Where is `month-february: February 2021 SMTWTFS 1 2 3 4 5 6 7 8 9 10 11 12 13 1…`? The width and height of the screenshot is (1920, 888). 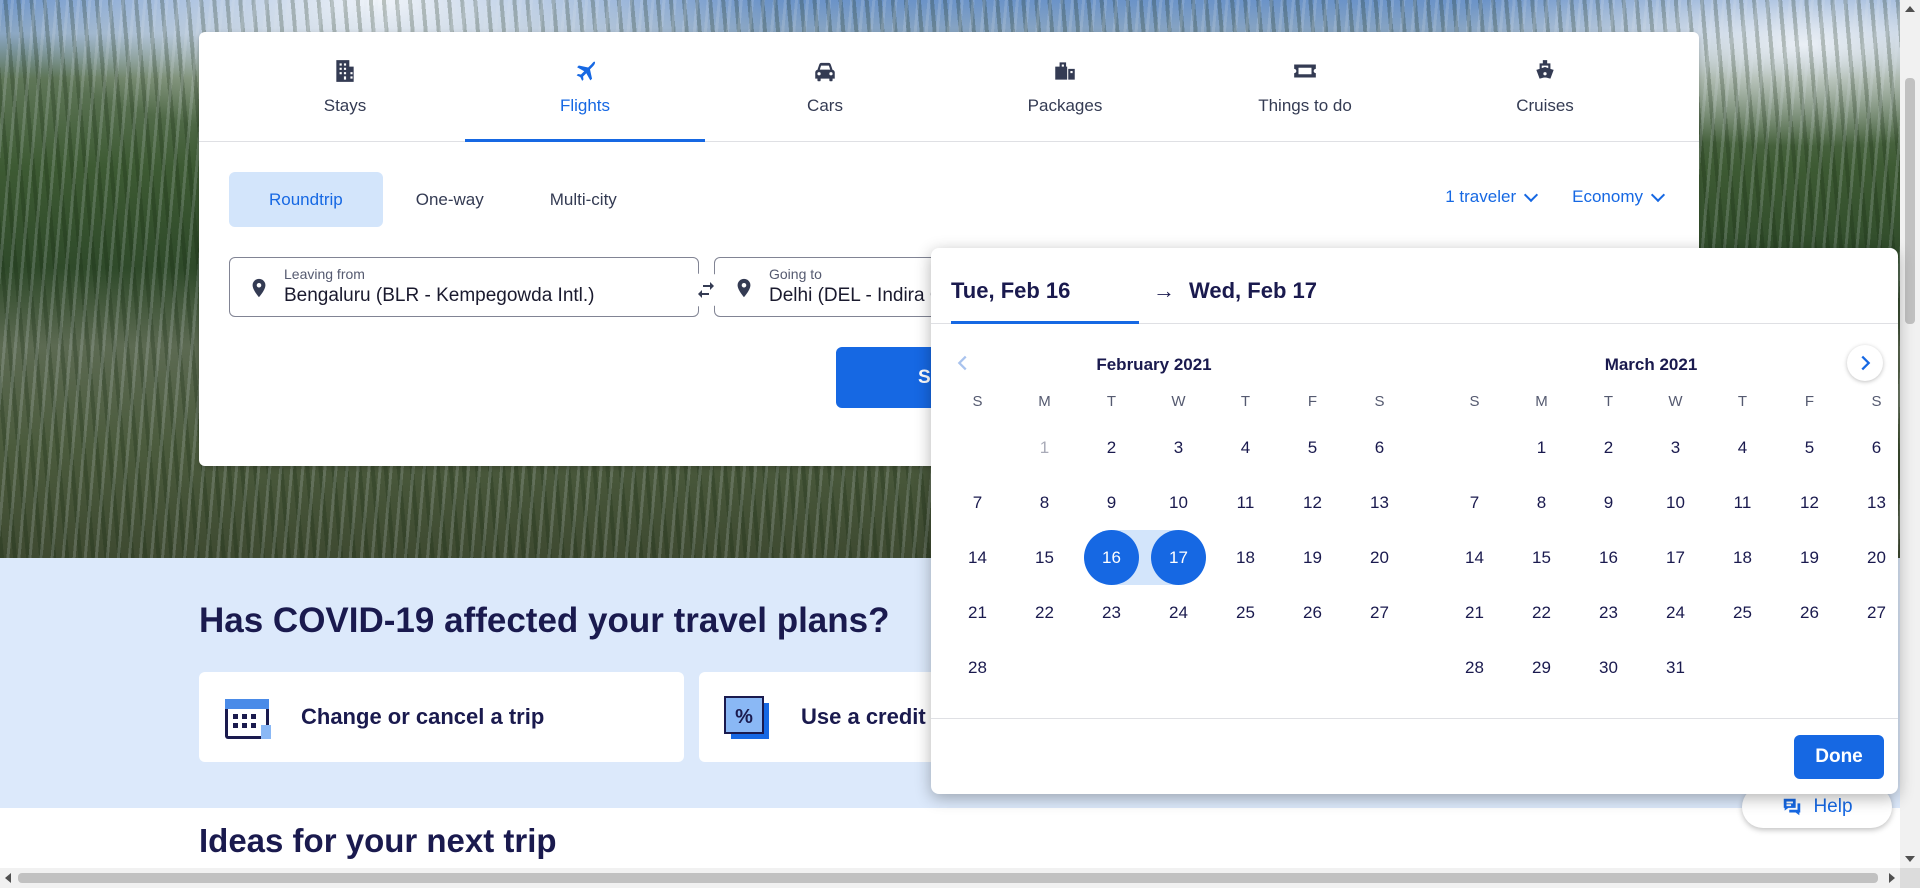
month-february: February 2021 SMTWTFS 1 2 3 4 5 6 7 8 9 10 11 12 13 1… is located at coordinates (1166, 525).